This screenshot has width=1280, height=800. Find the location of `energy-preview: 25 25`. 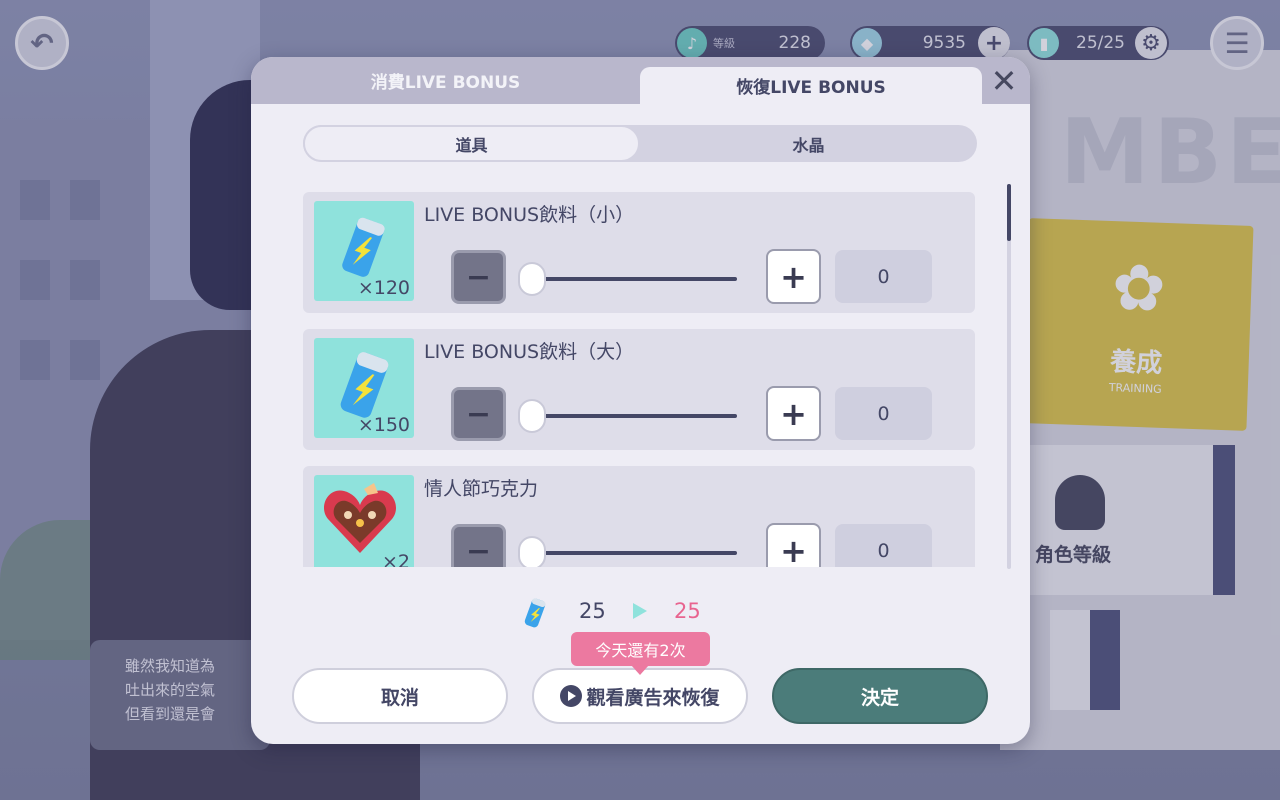

energy-preview: 25 25 is located at coordinates (641, 612).